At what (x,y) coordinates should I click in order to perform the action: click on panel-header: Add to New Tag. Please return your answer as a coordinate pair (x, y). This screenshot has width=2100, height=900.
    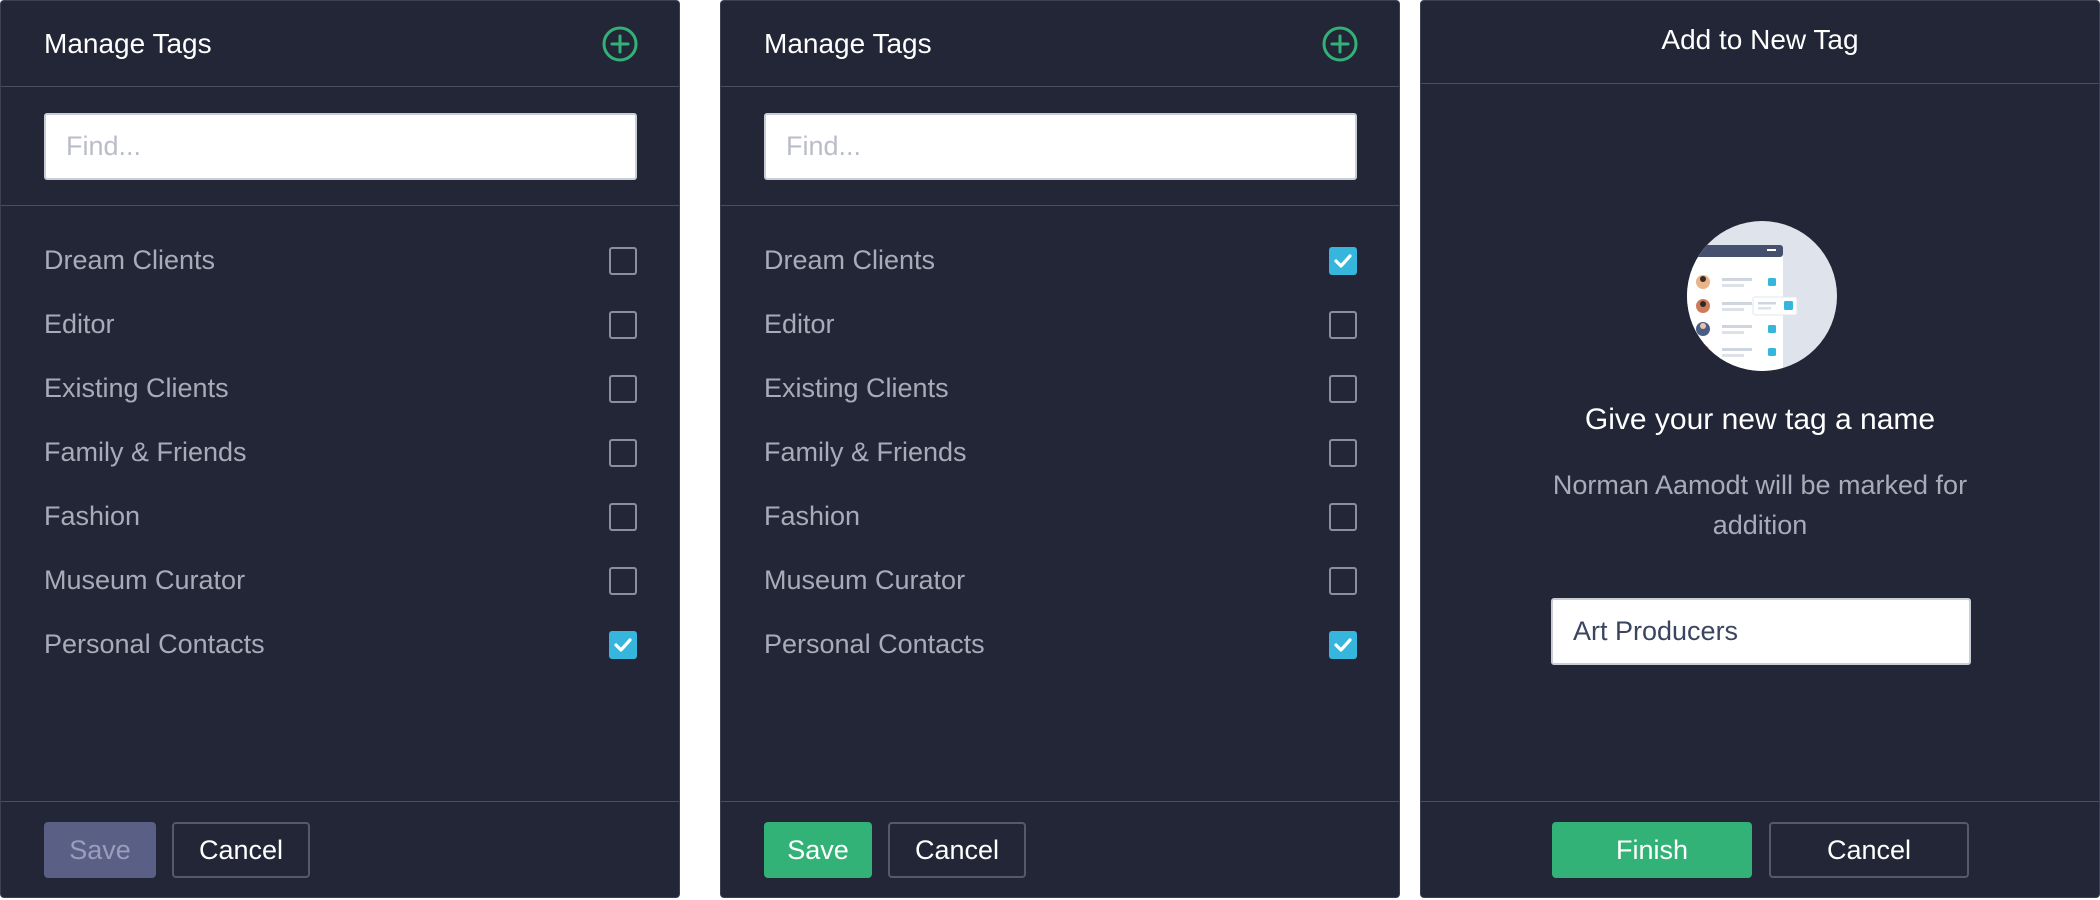
    Looking at the image, I should click on (1760, 42).